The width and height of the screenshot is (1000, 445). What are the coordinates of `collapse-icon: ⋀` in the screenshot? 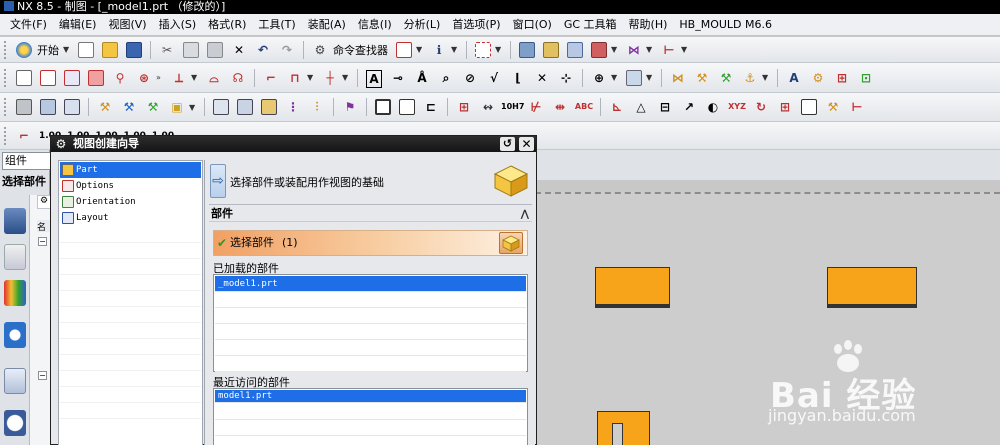 It's located at (525, 214).